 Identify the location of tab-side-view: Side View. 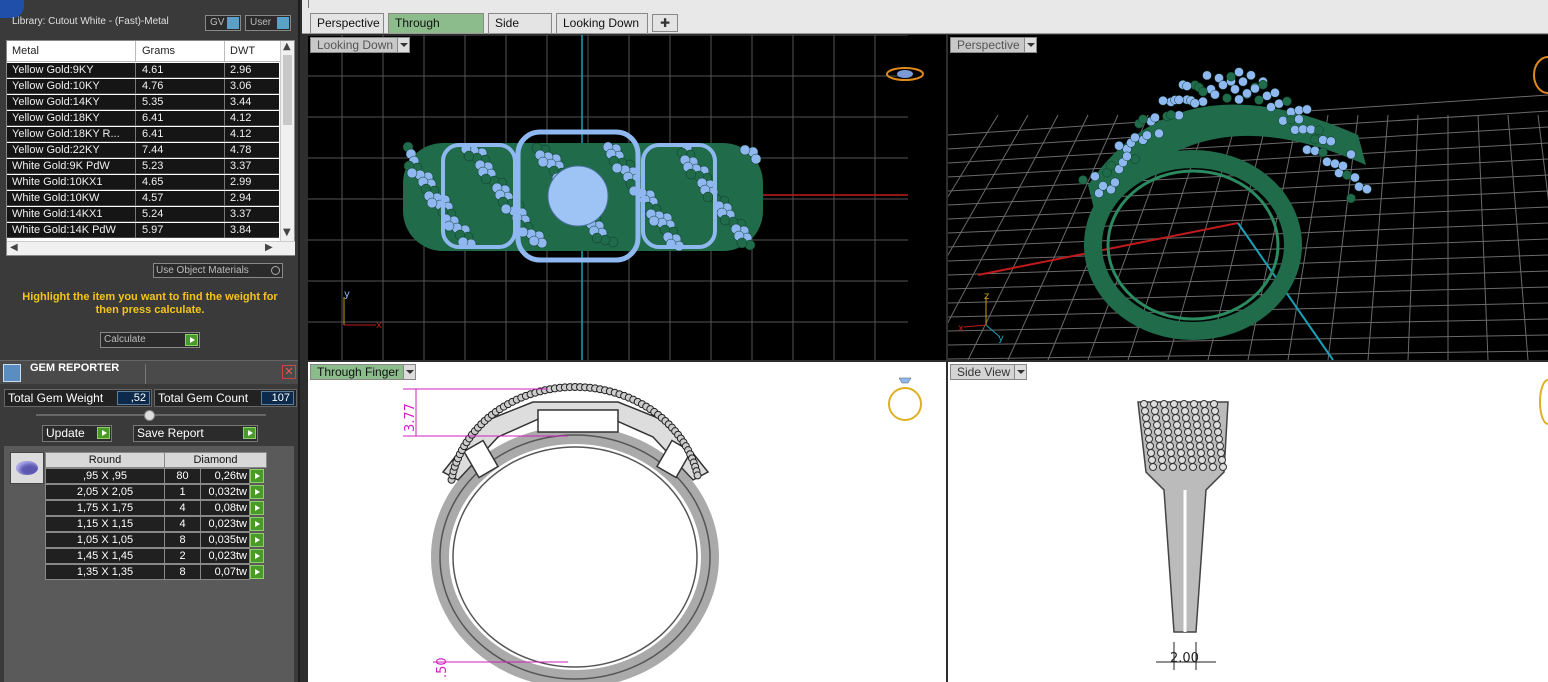
(520, 30).